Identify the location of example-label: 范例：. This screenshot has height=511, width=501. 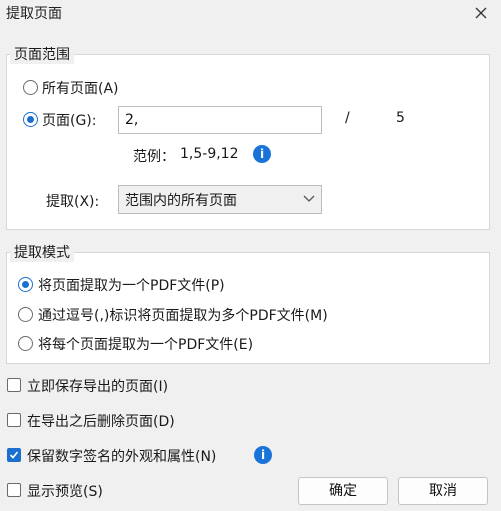
(154, 157).